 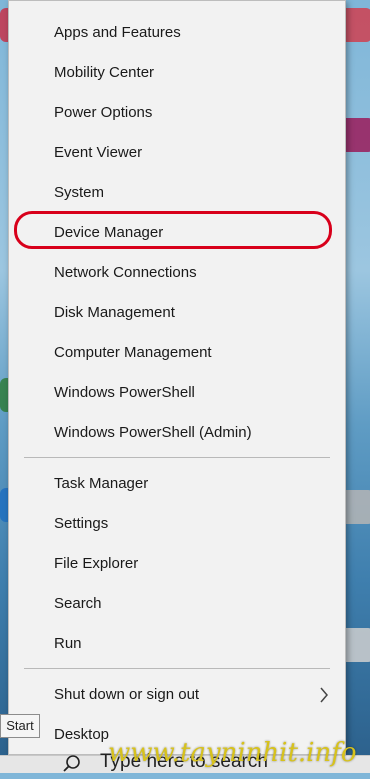 What do you see at coordinates (177, 644) in the screenshot?
I see `menu-item-run: Run` at bounding box center [177, 644].